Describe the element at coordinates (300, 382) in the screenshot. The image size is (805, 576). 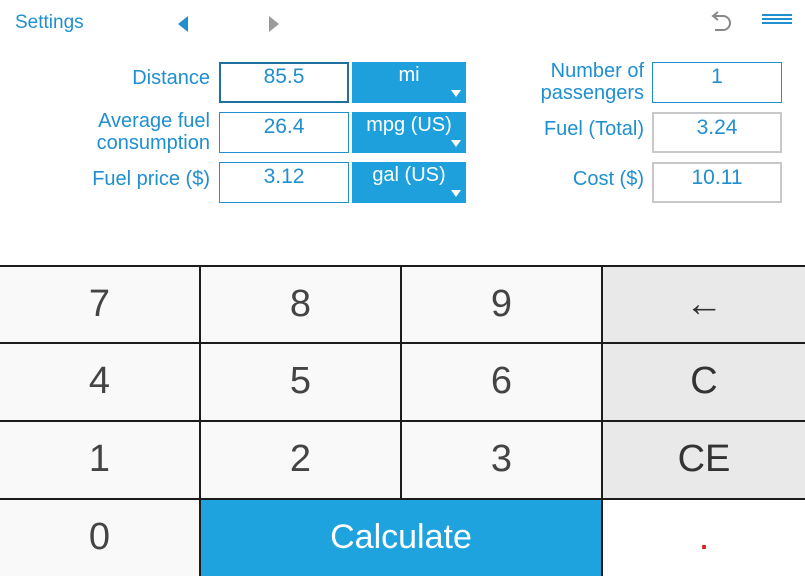
I see `key-5: 5` at that location.